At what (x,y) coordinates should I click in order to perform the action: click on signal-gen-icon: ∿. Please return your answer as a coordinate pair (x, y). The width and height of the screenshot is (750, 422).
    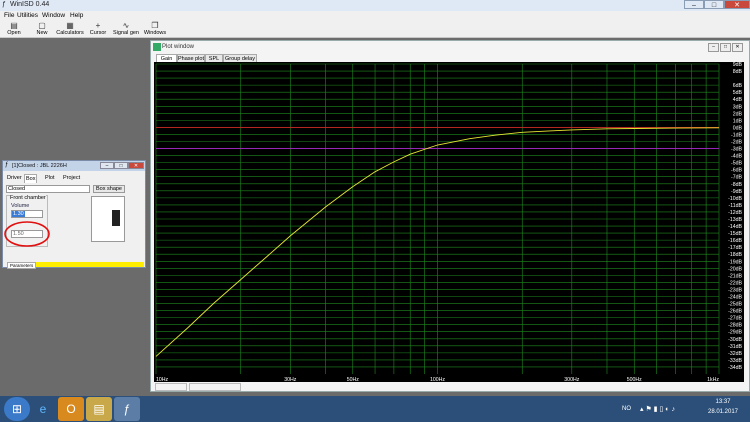
    Looking at the image, I should click on (126, 25).